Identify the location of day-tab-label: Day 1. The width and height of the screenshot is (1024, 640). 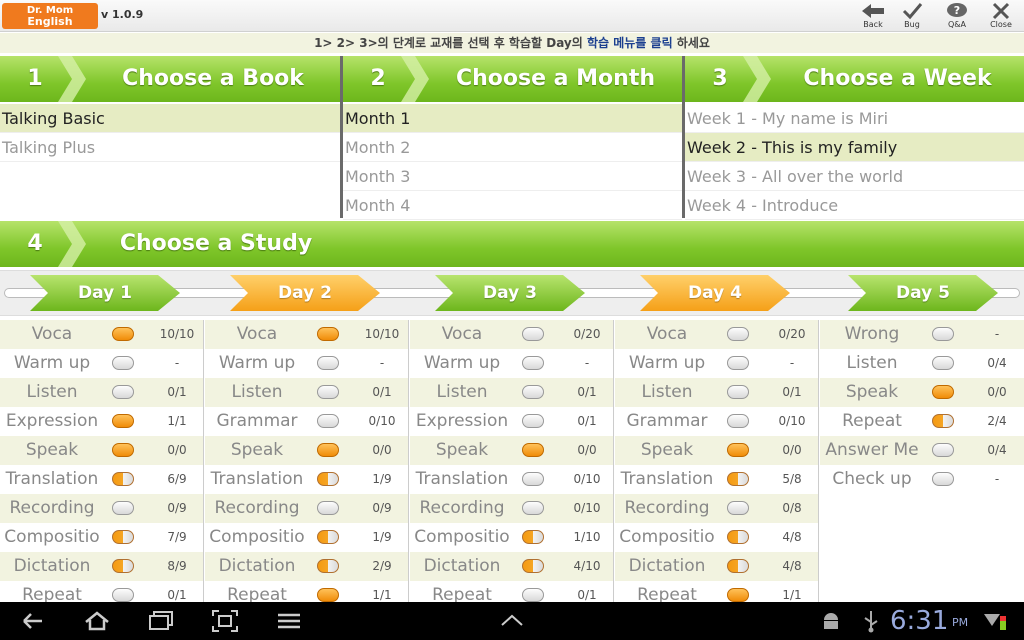
(105, 293).